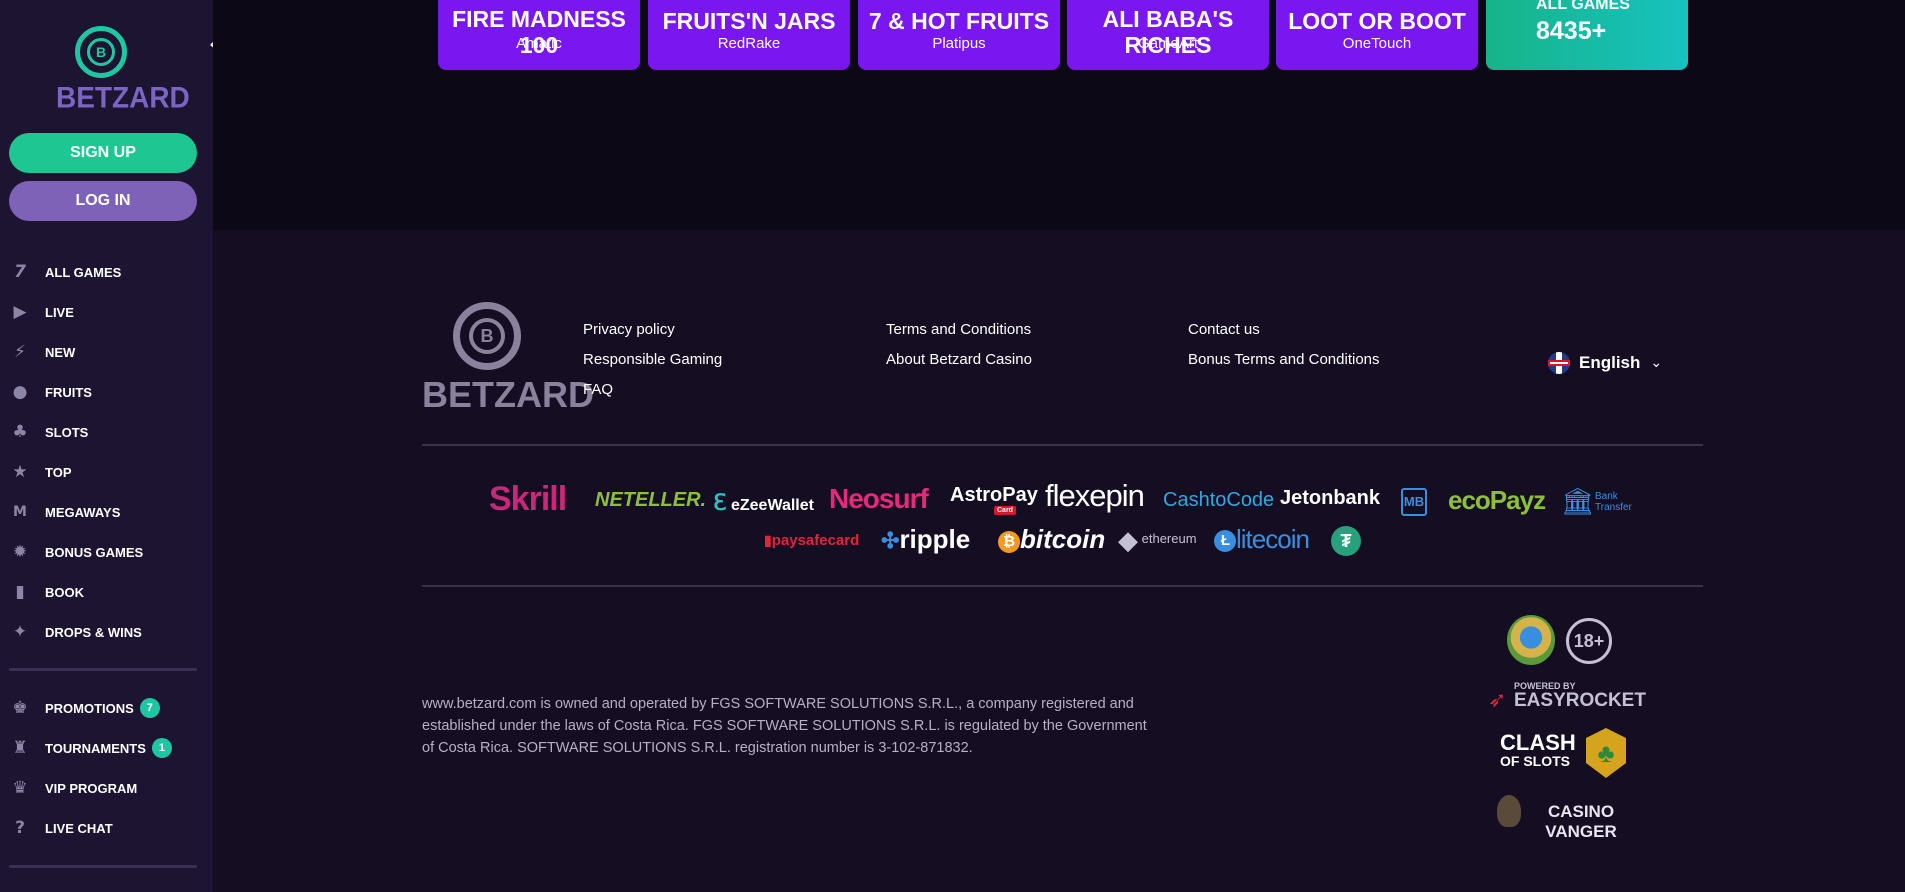  What do you see at coordinates (1224, 329) in the screenshot?
I see `contact-link: Contact us` at bounding box center [1224, 329].